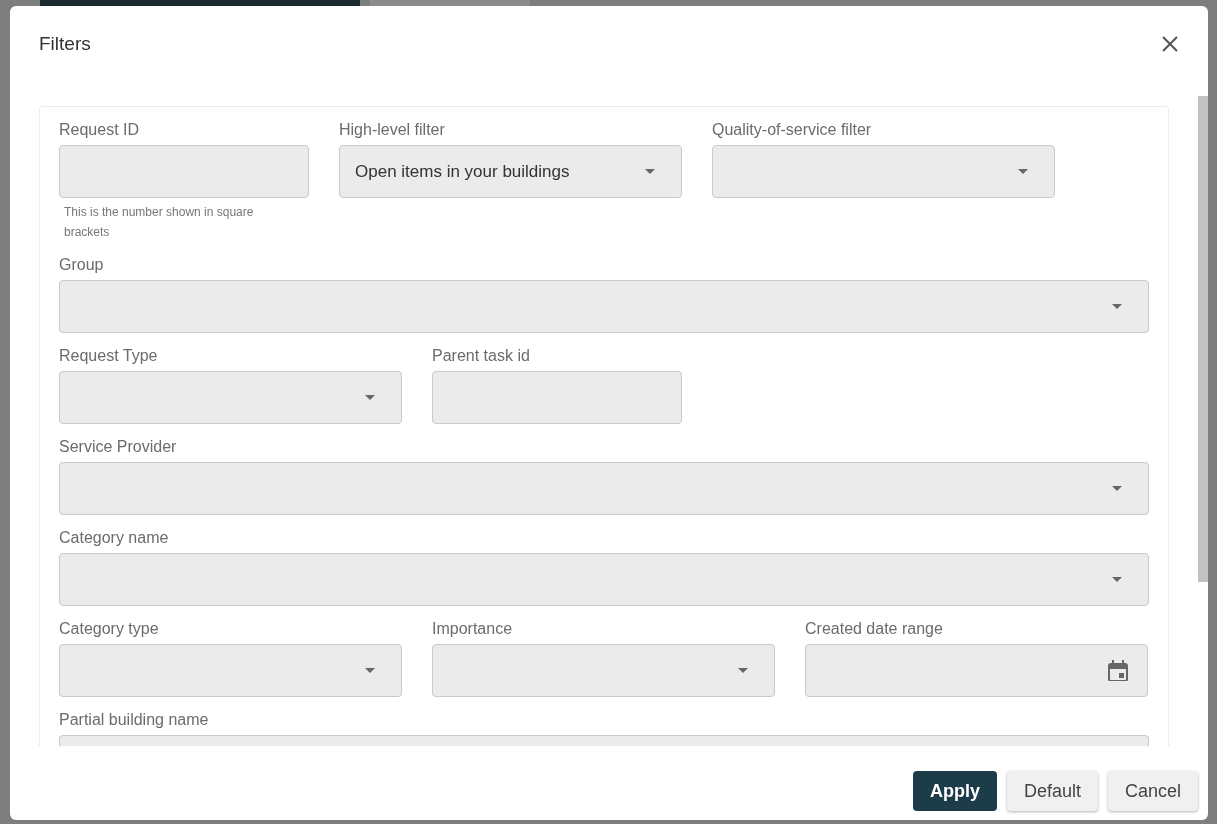 This screenshot has width=1217, height=824. What do you see at coordinates (99, 130) in the screenshot?
I see `field-label: Request ID` at bounding box center [99, 130].